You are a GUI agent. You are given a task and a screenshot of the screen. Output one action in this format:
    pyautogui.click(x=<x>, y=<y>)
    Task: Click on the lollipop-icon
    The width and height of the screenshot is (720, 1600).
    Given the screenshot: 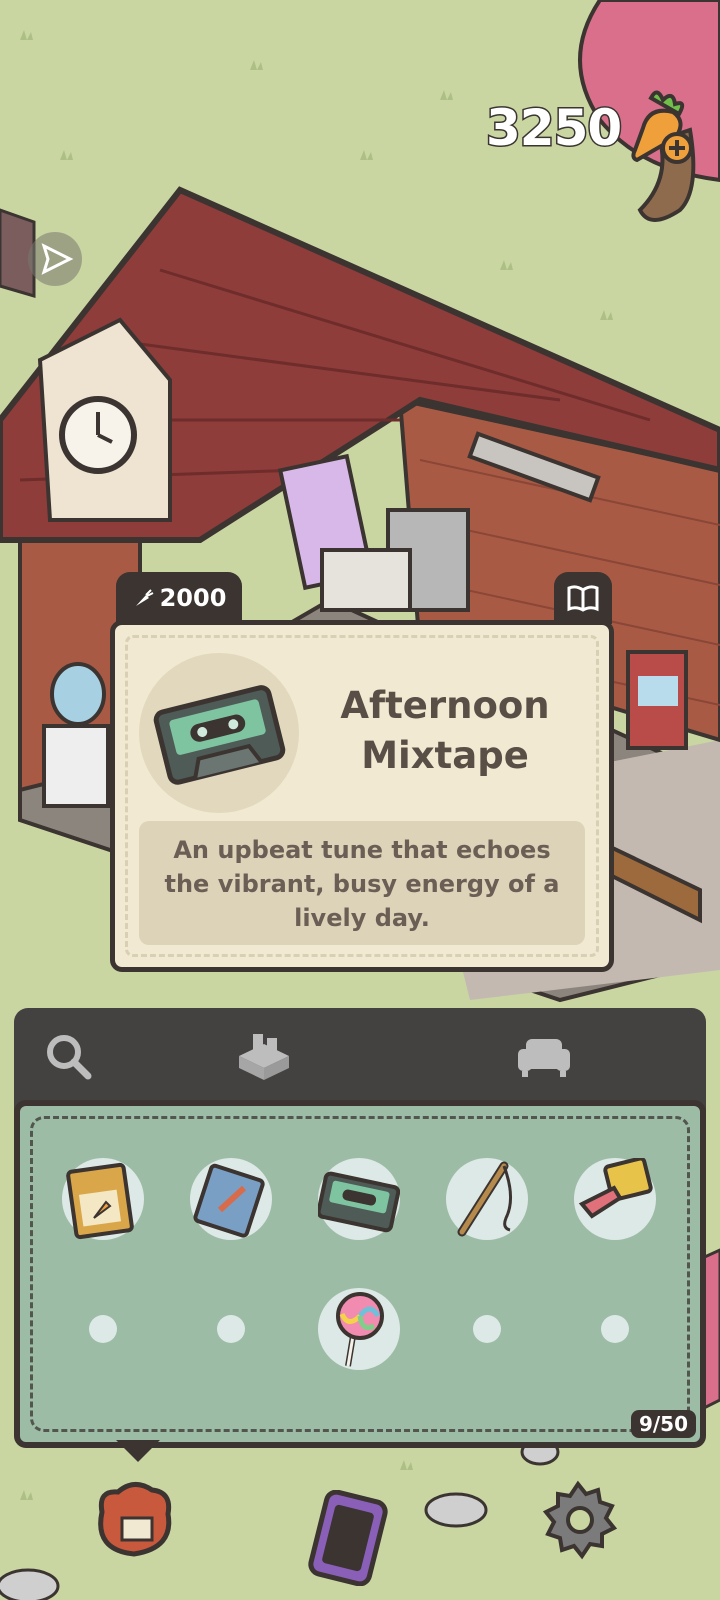 What is the action you would take?
    pyautogui.click(x=360, y=1329)
    